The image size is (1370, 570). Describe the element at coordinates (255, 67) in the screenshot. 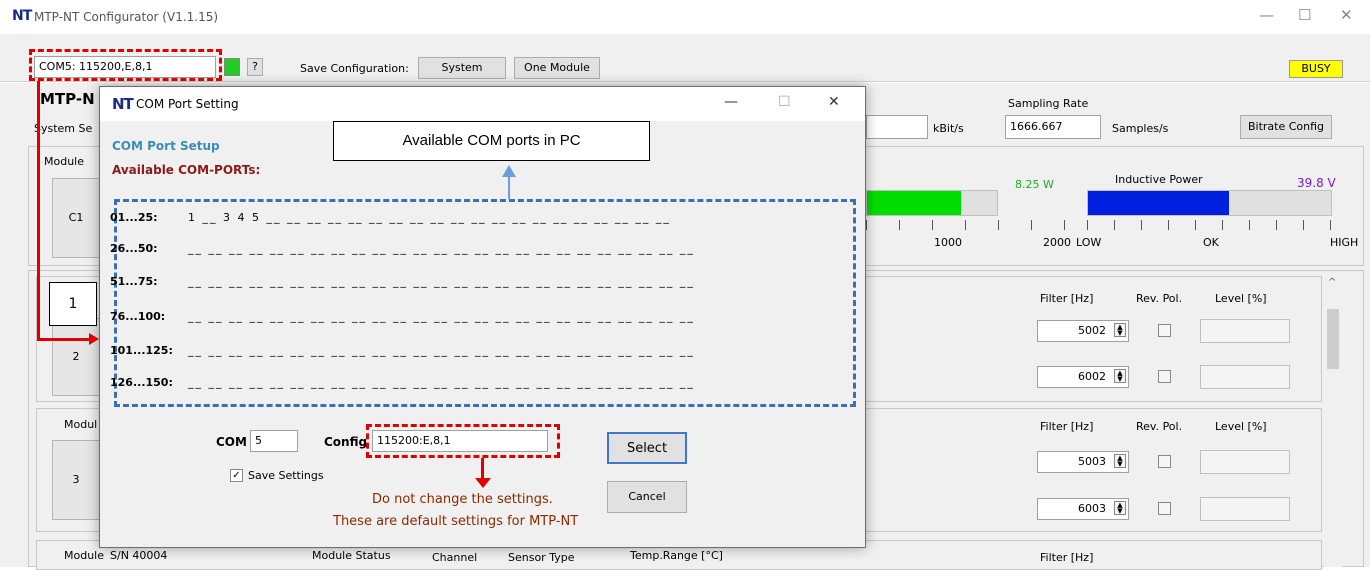

I see `help-button: ?` at that location.